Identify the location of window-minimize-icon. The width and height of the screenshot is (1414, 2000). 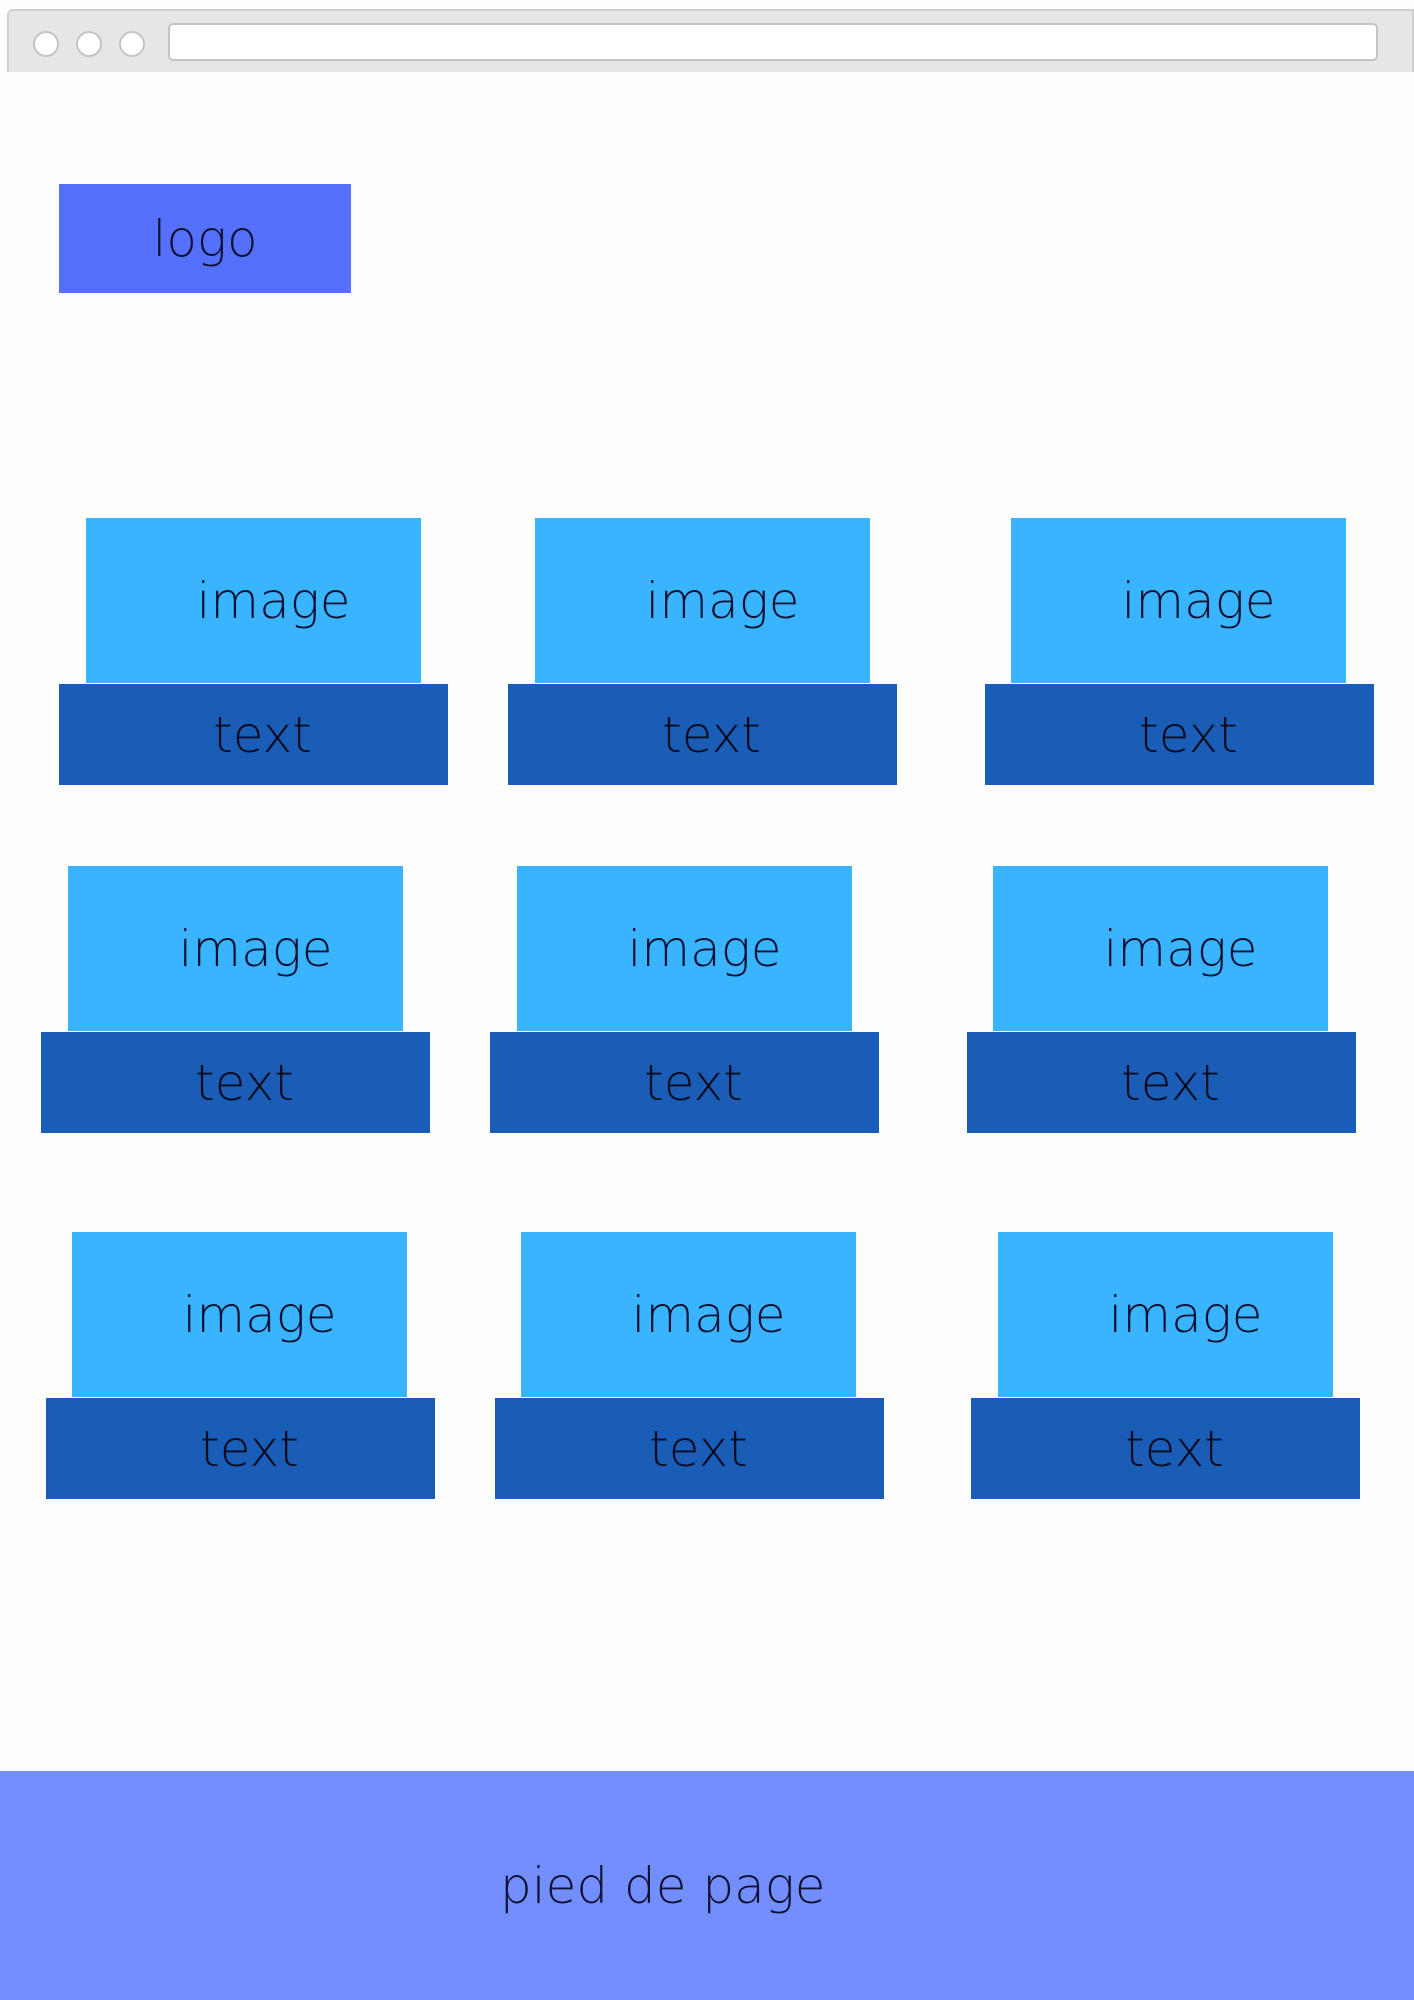
(89, 44).